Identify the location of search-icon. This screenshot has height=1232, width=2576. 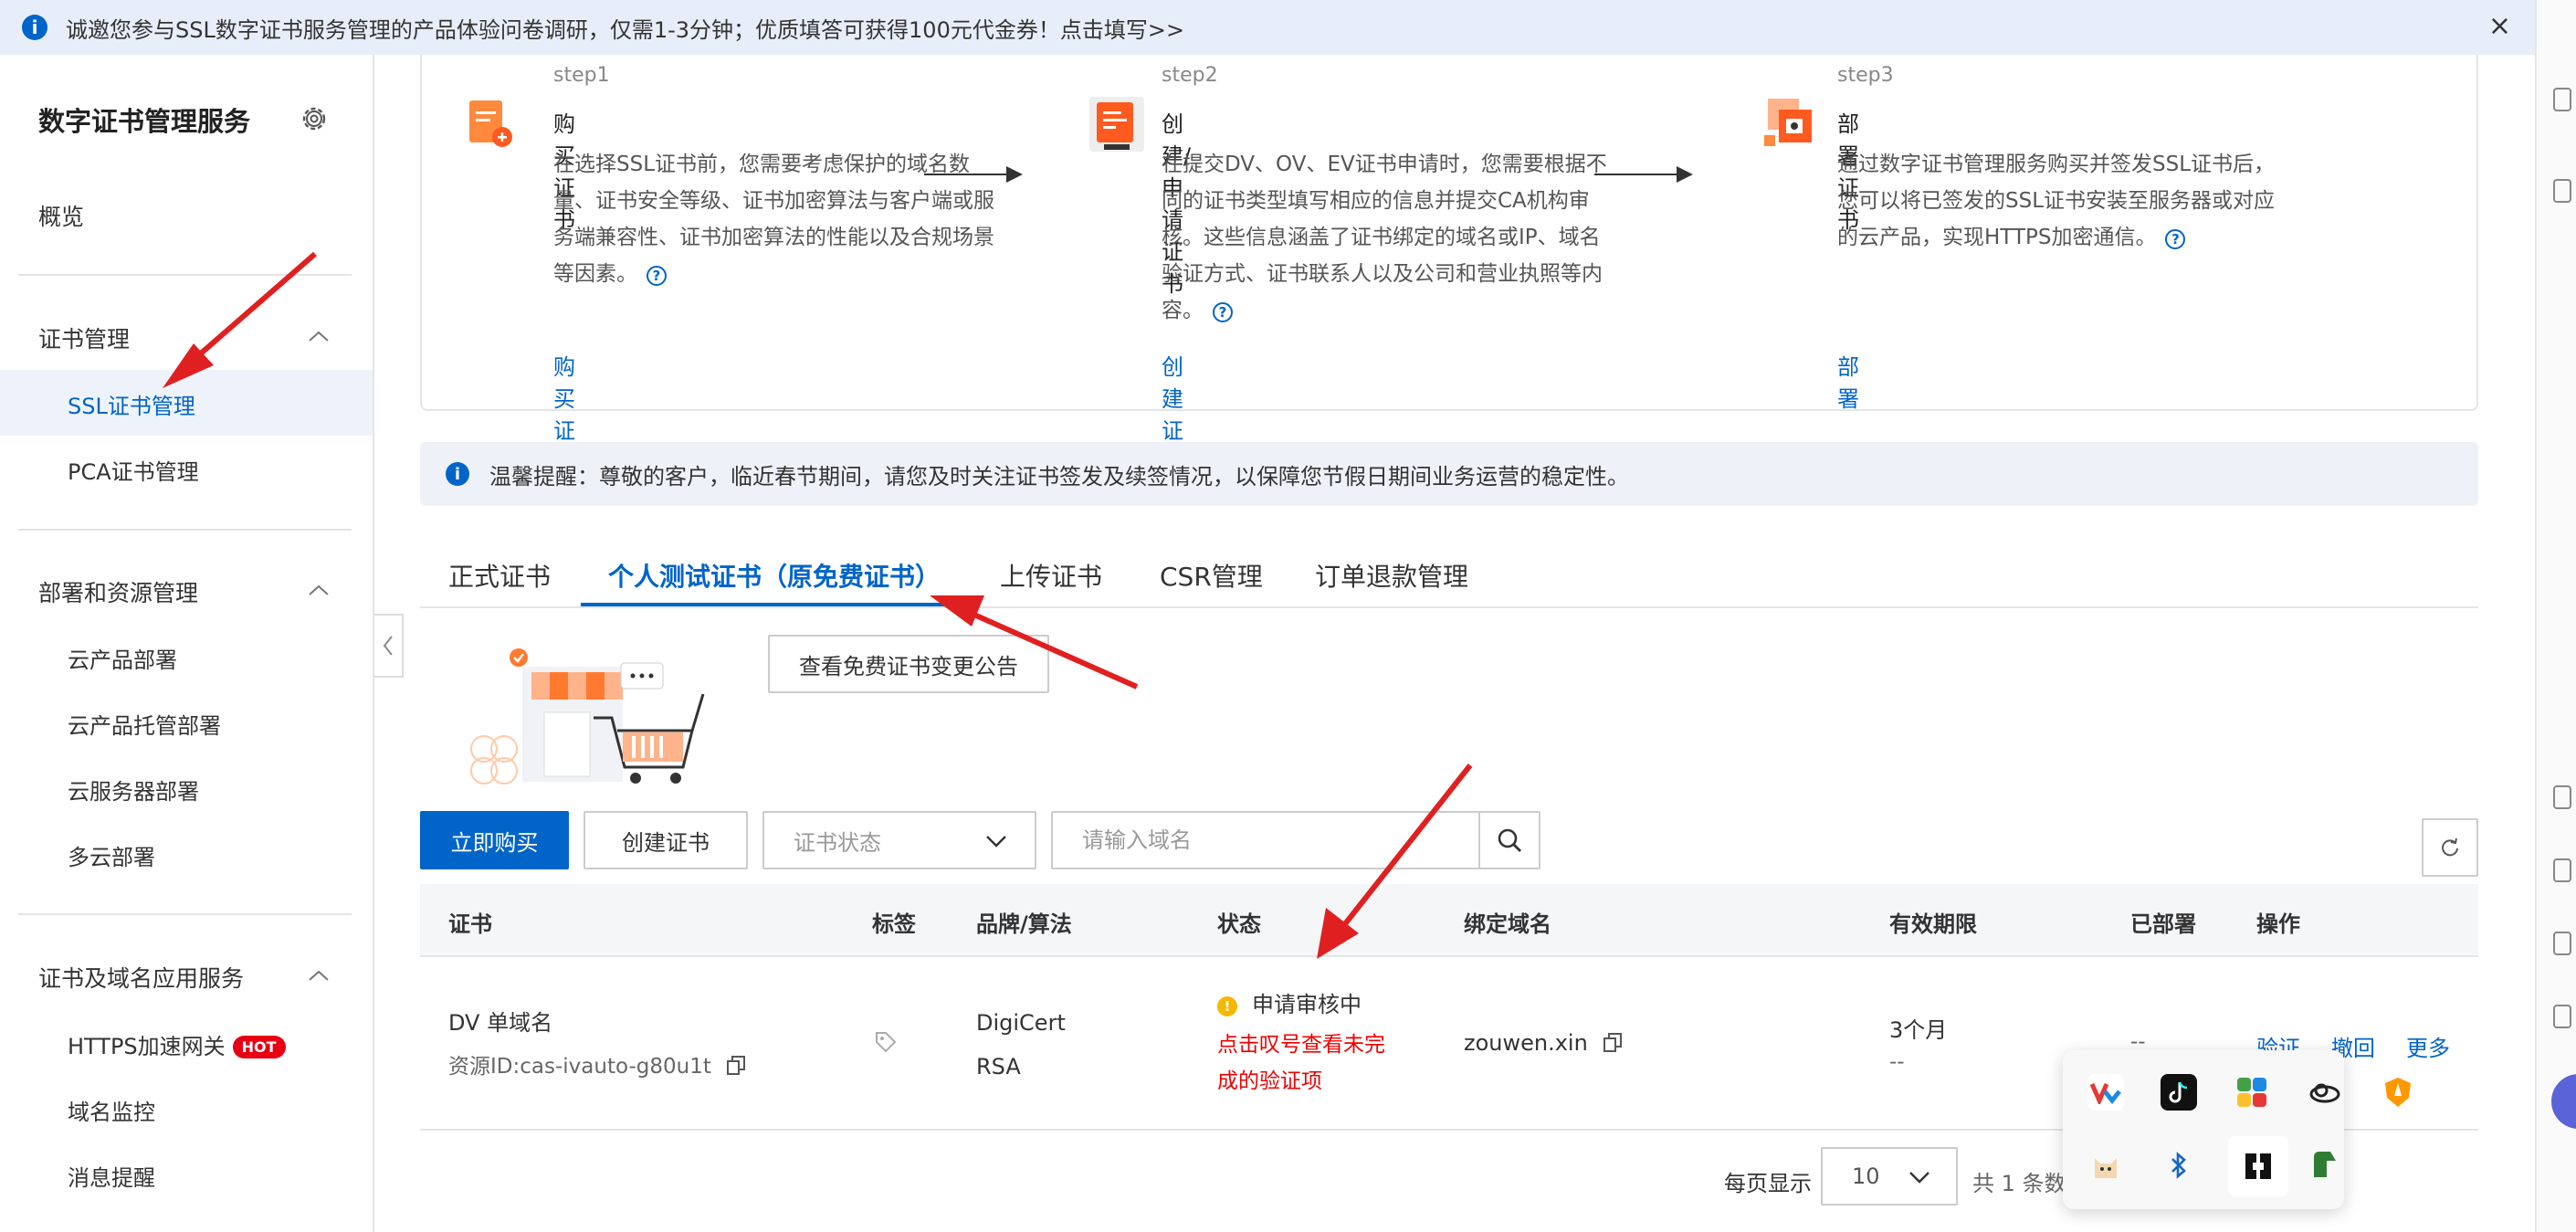
(1509, 840).